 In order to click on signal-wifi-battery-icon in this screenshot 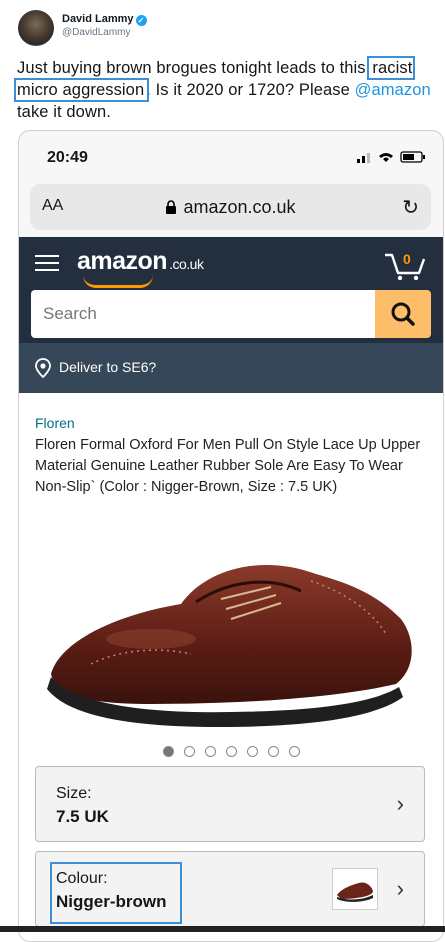, I will do `click(391, 157)`.